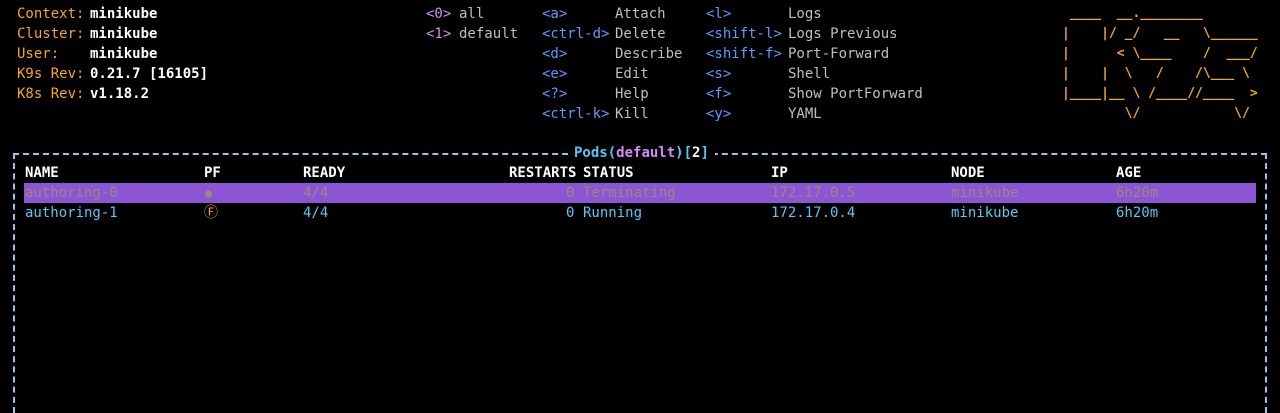 This screenshot has width=1280, height=413. Describe the element at coordinates (554, 94) in the screenshot. I see `shortcut-key-help: <?>` at that location.